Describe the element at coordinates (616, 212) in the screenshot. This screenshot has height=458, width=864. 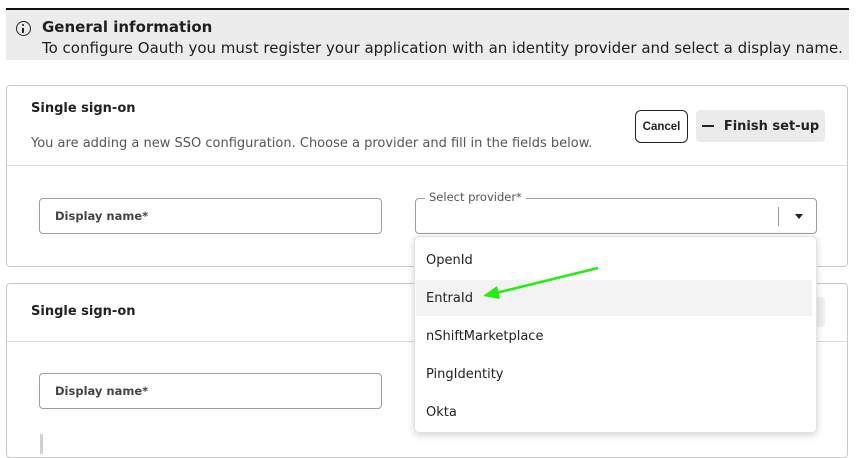
I see `select-provider-dropdown: Select provider*` at that location.